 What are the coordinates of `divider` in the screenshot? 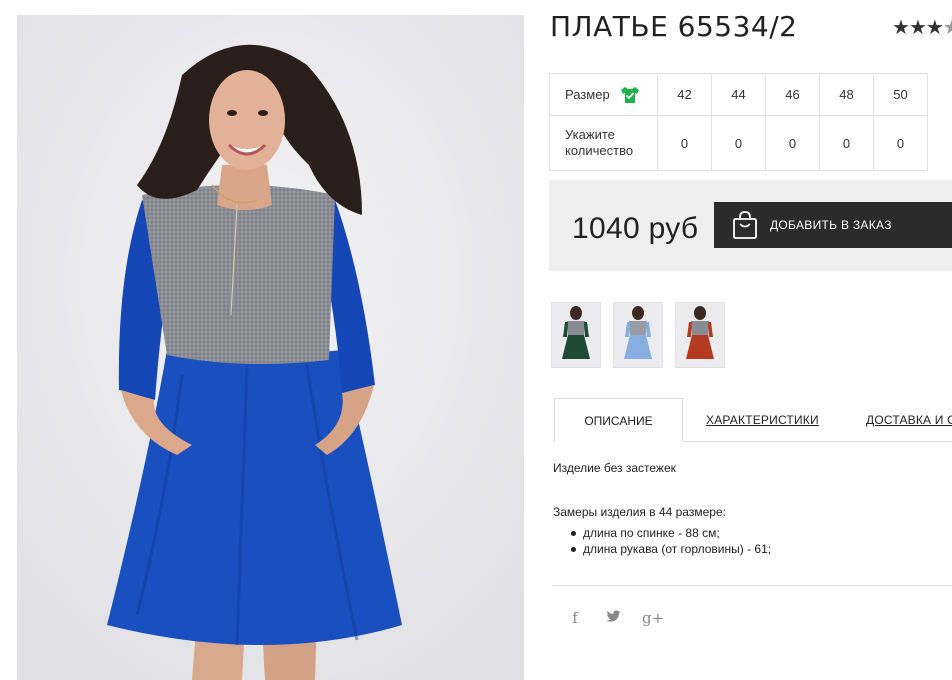 It's located at (752, 585).